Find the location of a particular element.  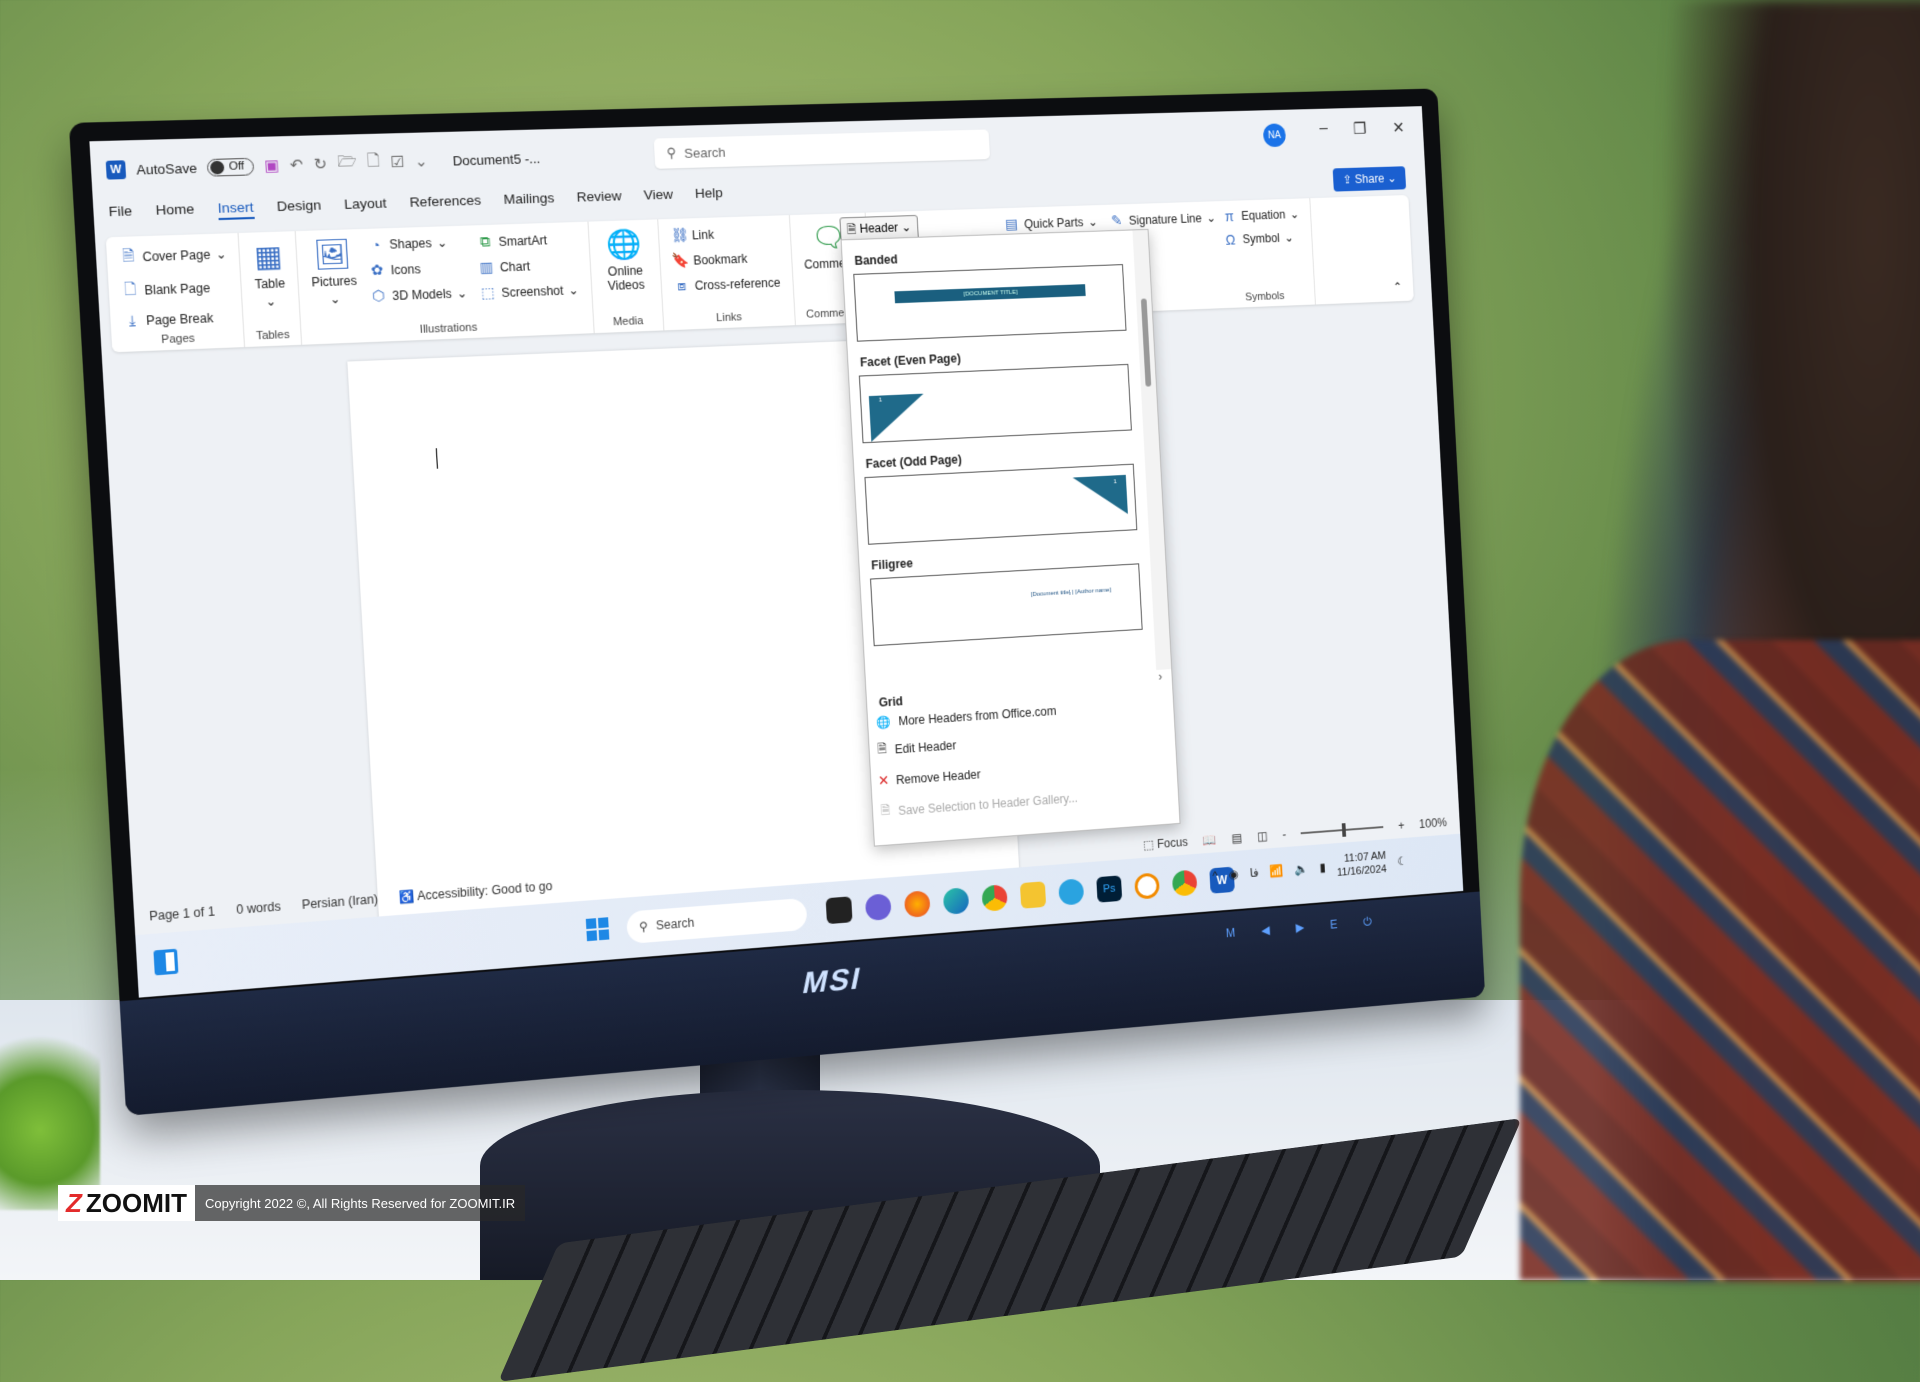

edge-icon is located at coordinates (956, 901).